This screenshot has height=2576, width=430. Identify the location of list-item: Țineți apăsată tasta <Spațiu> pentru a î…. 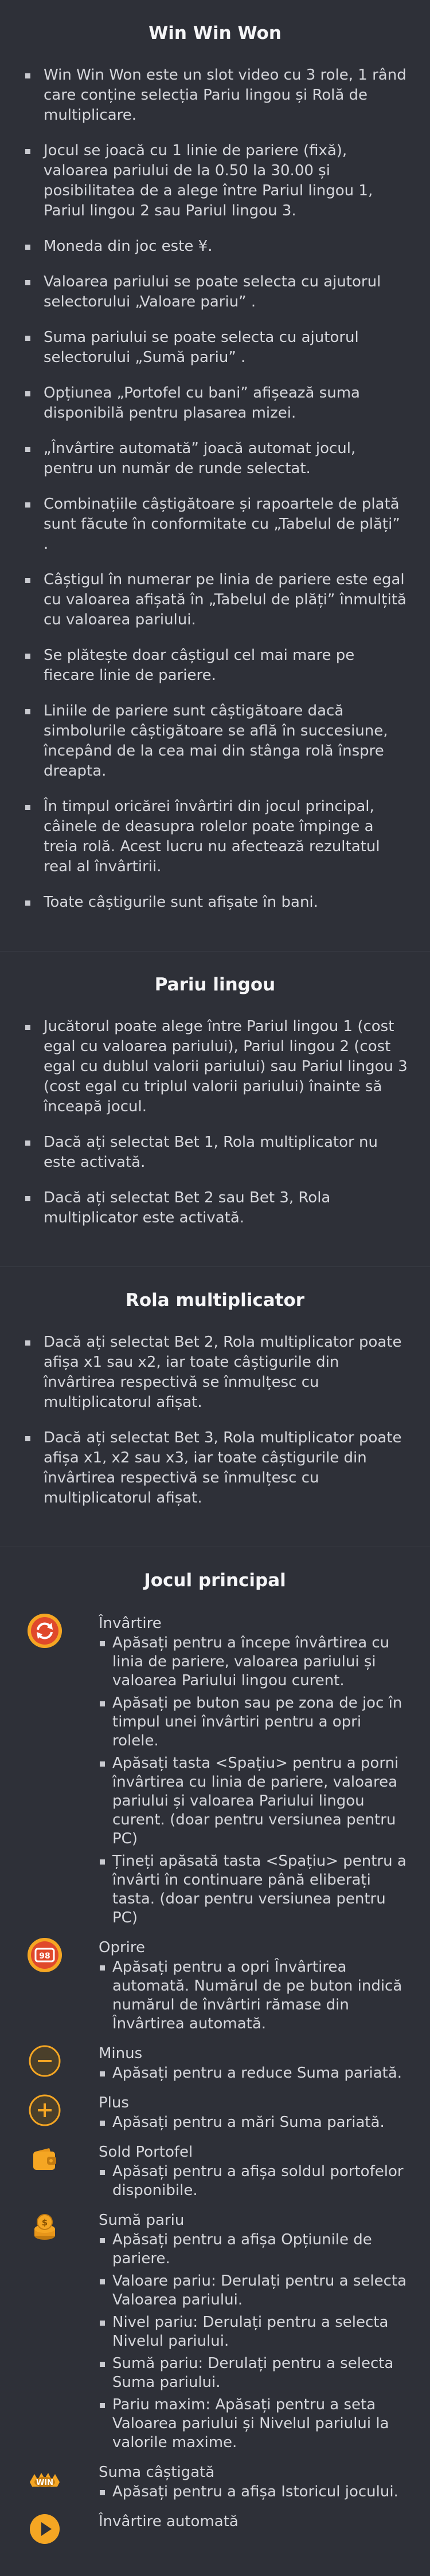
(254, 1890).